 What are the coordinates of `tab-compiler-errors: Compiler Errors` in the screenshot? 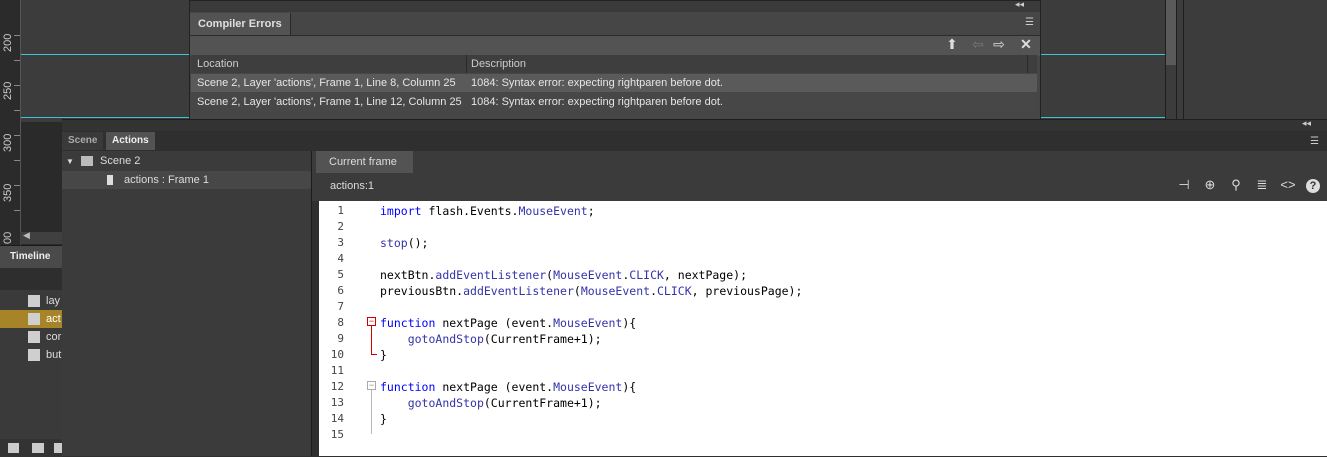 It's located at (240, 24).